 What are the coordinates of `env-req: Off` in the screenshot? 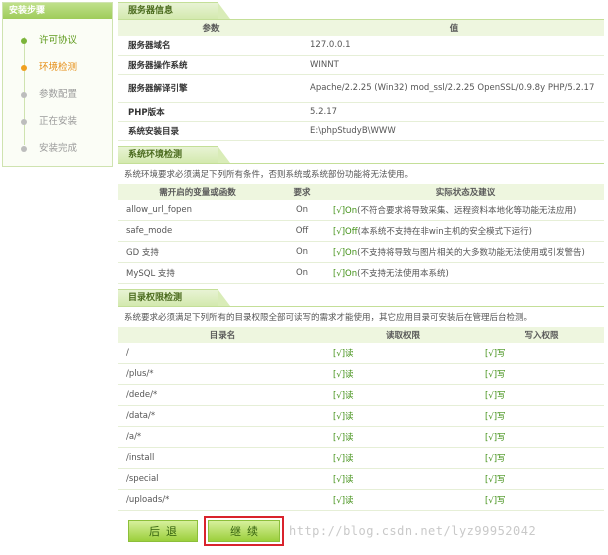 It's located at (302, 231).